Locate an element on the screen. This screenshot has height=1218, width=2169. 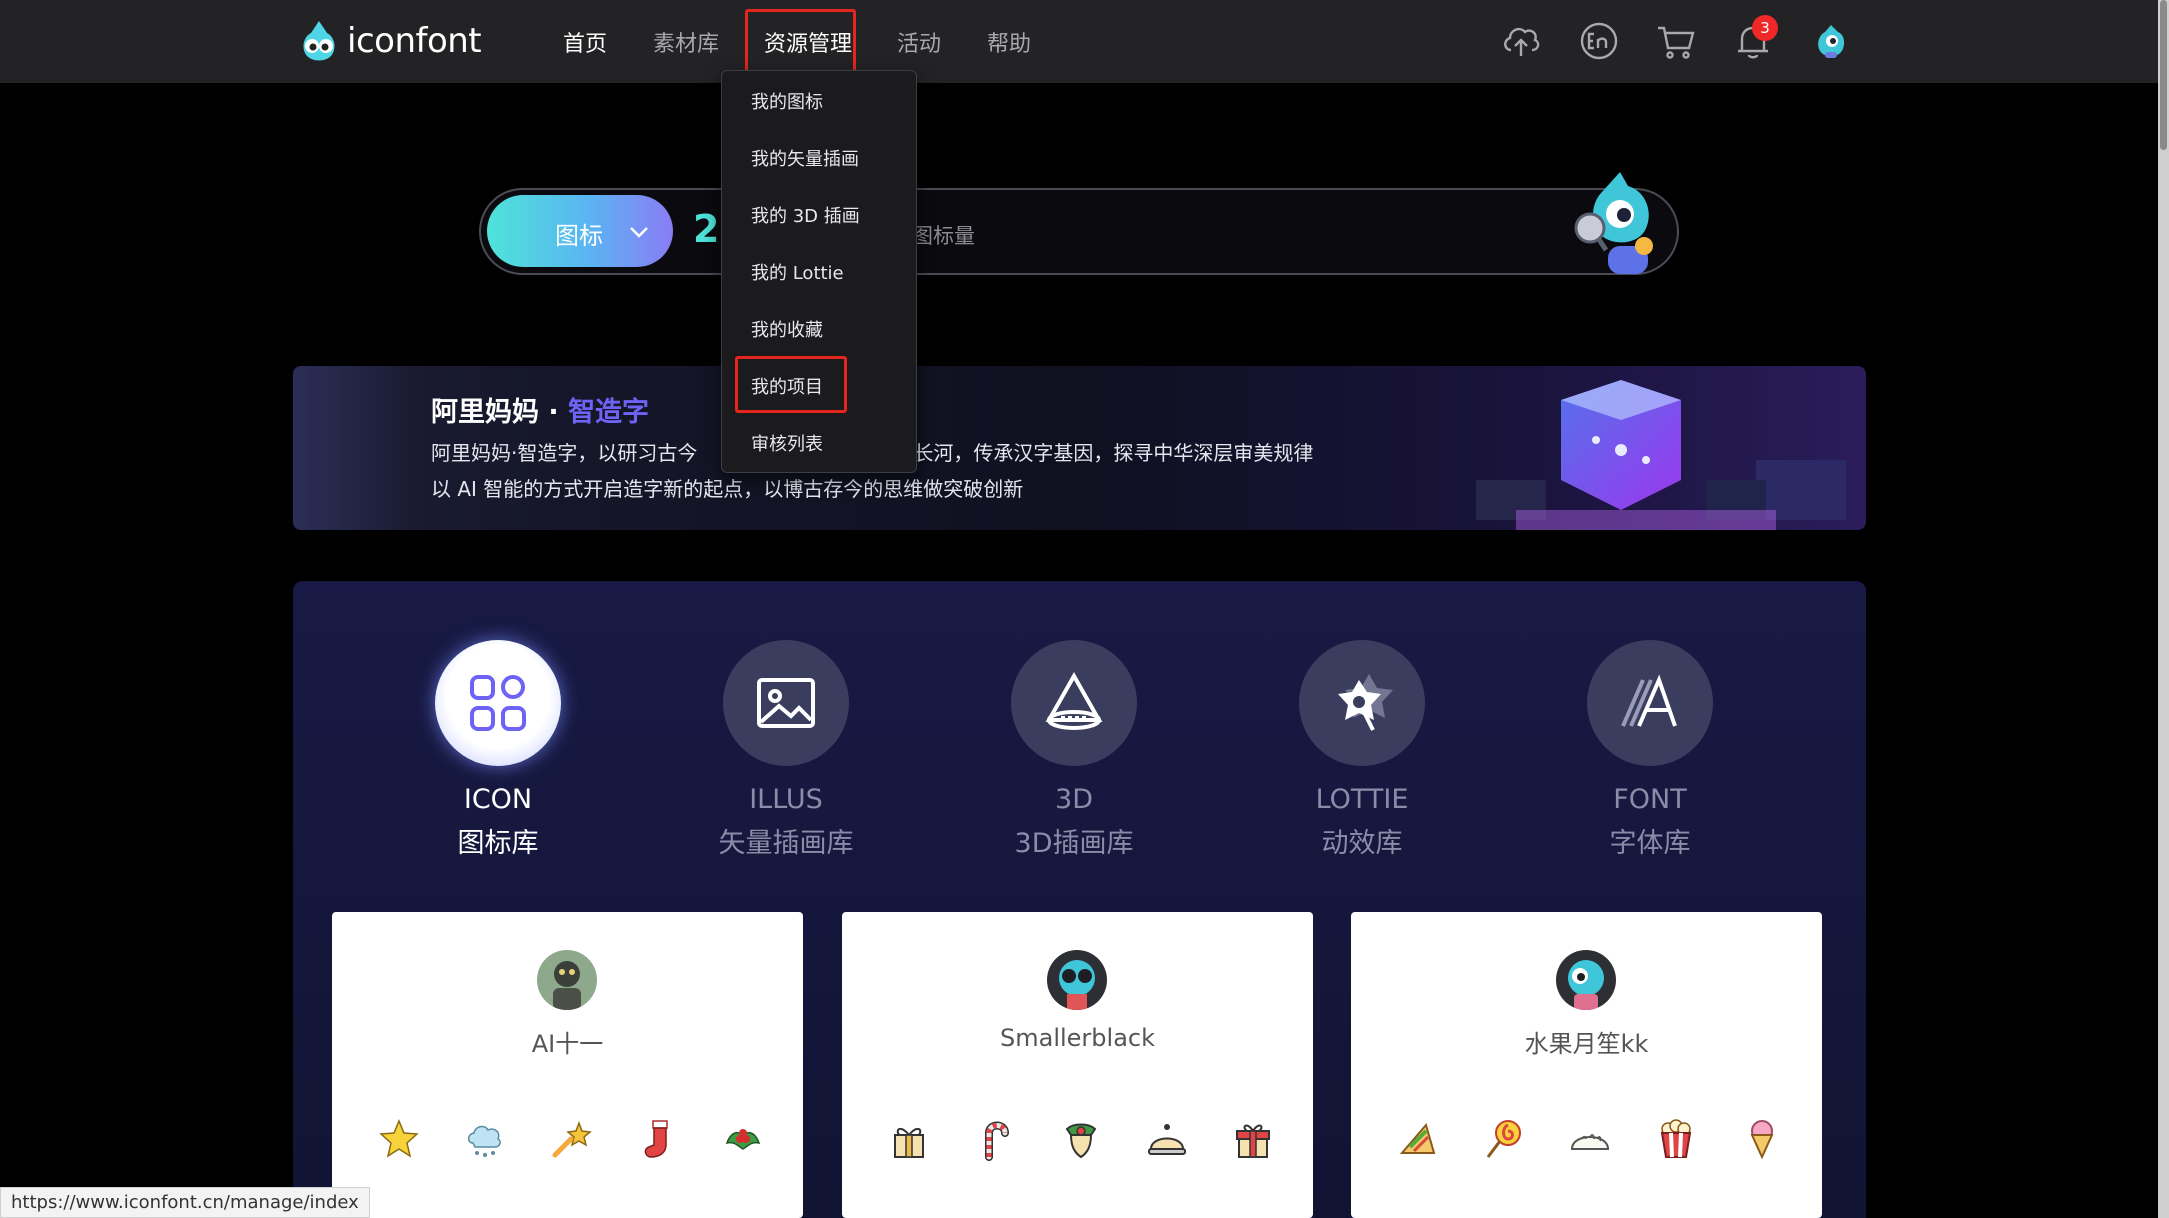
category-cn-label: 3D插画库 is located at coordinates (1074, 843).